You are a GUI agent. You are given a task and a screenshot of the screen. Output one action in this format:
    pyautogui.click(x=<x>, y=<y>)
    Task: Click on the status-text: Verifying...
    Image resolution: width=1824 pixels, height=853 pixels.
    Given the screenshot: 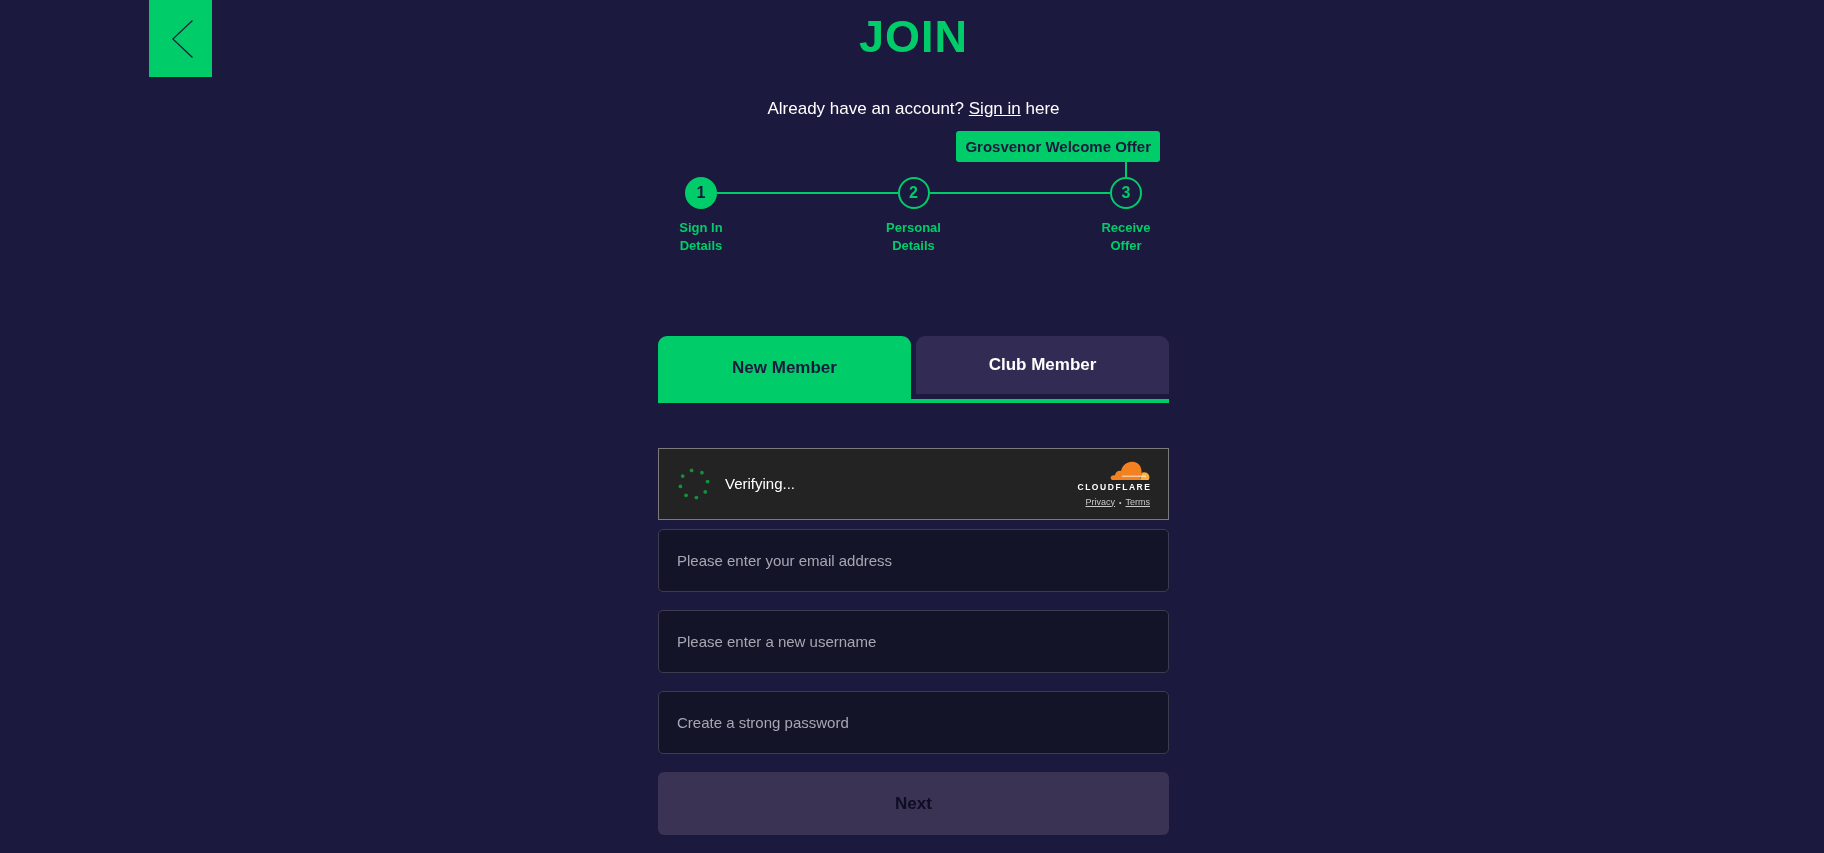 What is the action you would take?
    pyautogui.click(x=760, y=484)
    